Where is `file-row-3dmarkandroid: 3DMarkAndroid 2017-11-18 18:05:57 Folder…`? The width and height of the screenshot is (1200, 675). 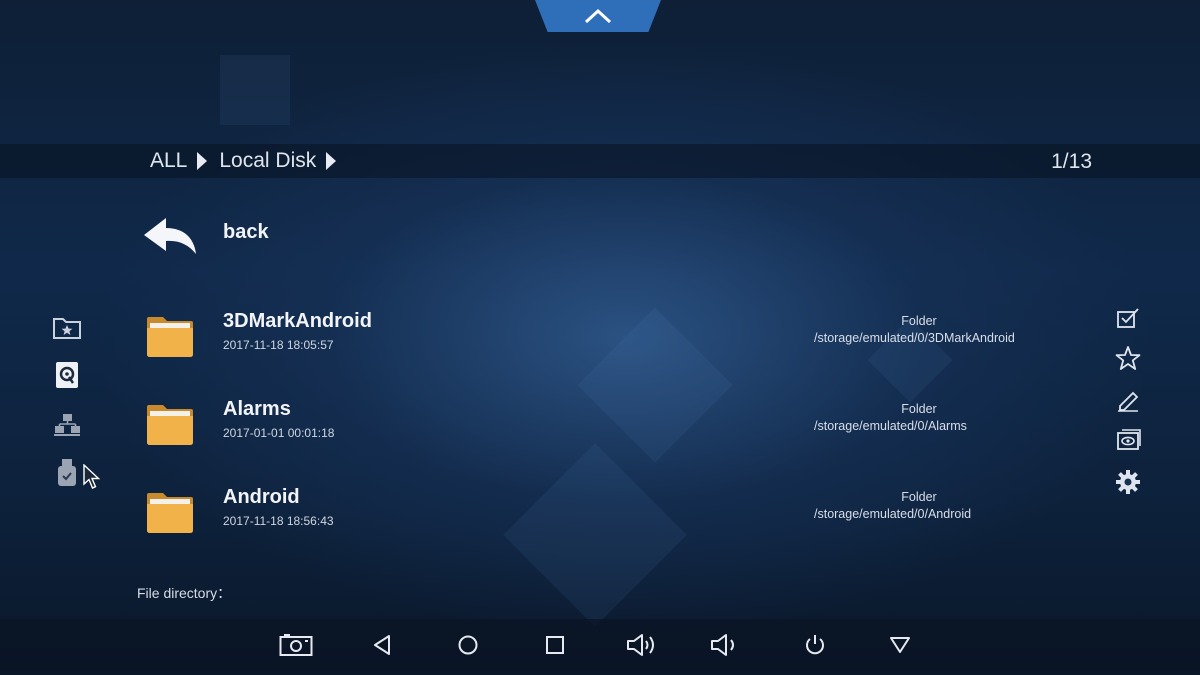 file-row-3dmarkandroid: 3DMarkAndroid 2017-11-18 18:05:57 Folder… is located at coordinates (590, 341).